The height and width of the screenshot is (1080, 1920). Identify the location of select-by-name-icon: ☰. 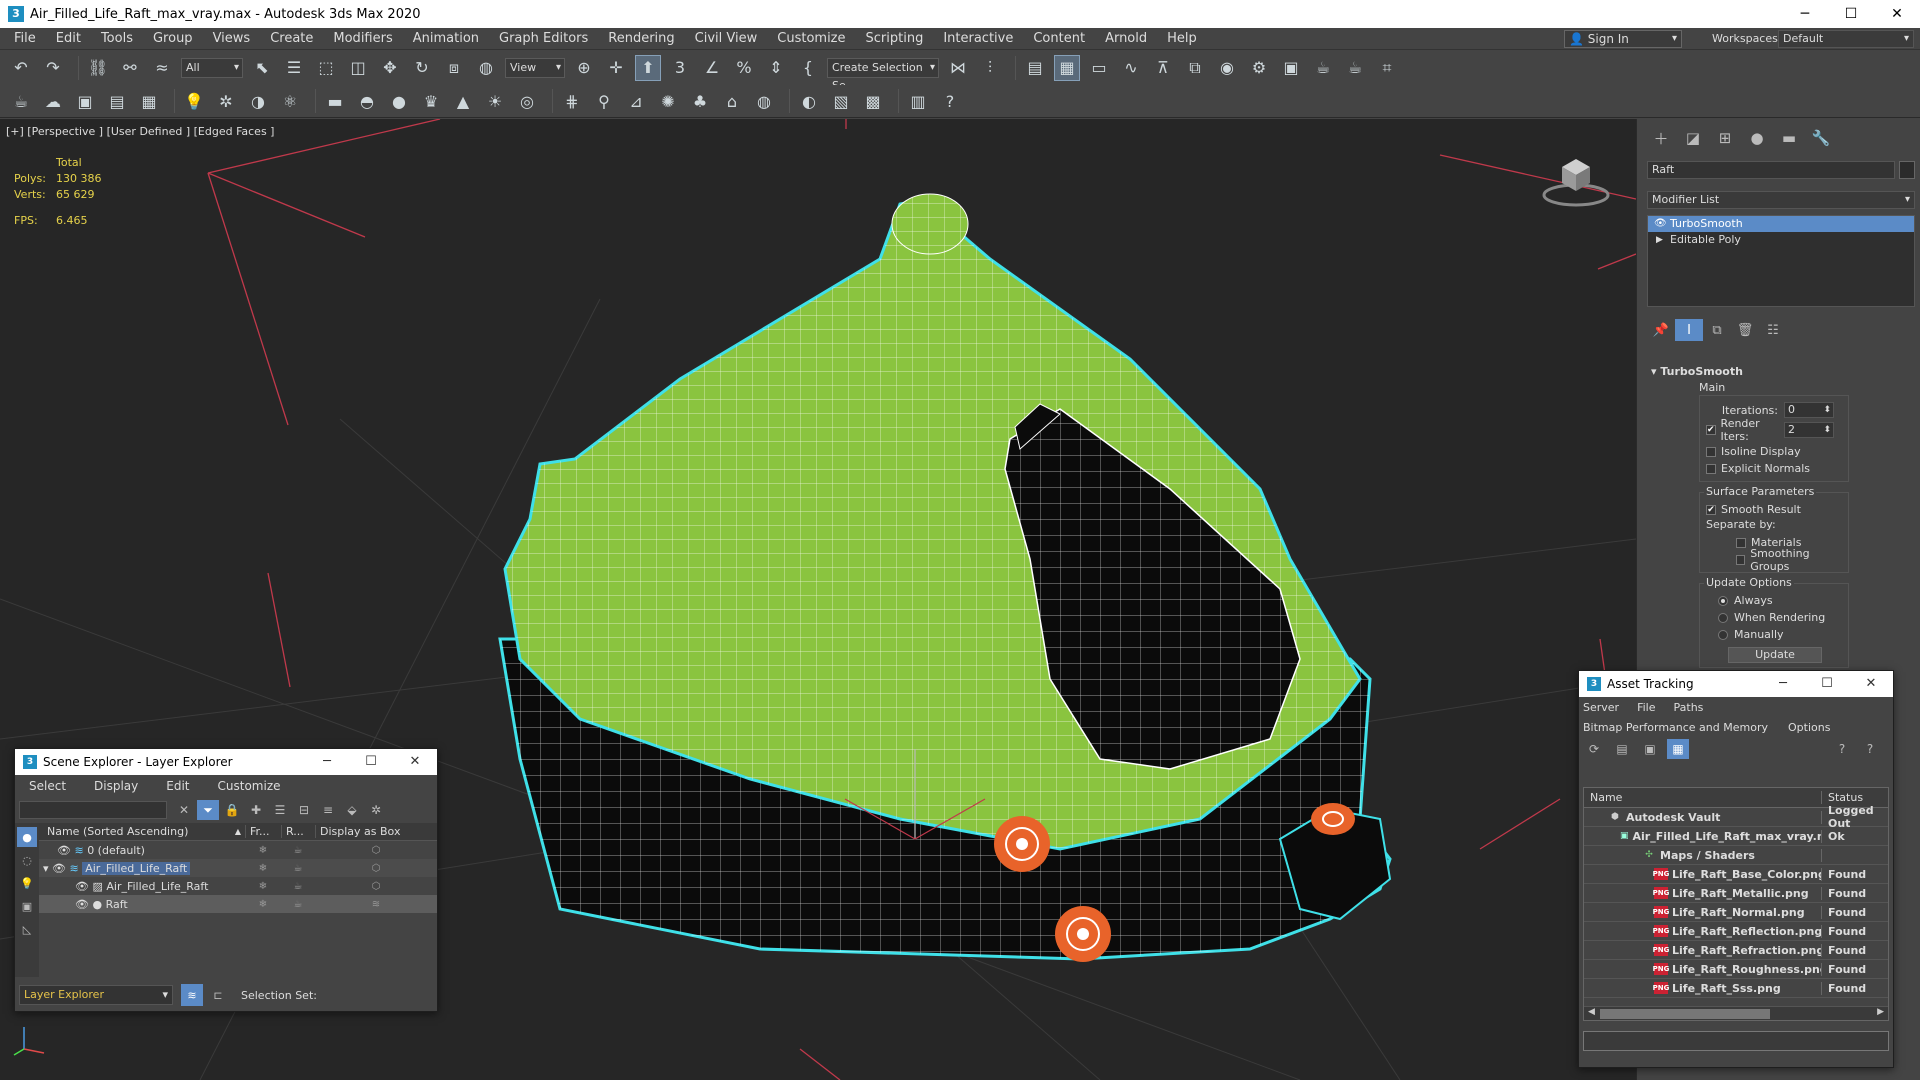
(294, 68).